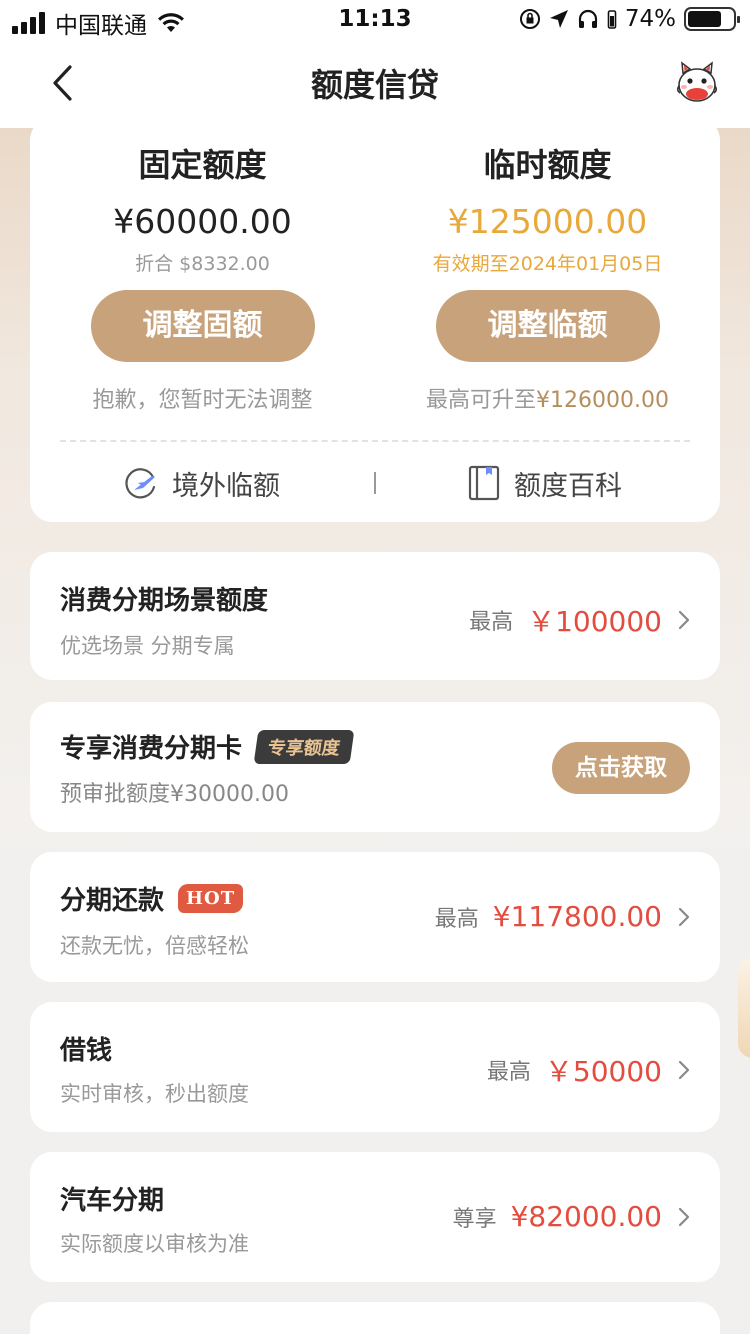  I want to click on list-item-title: 分期还款, so click(112, 901).